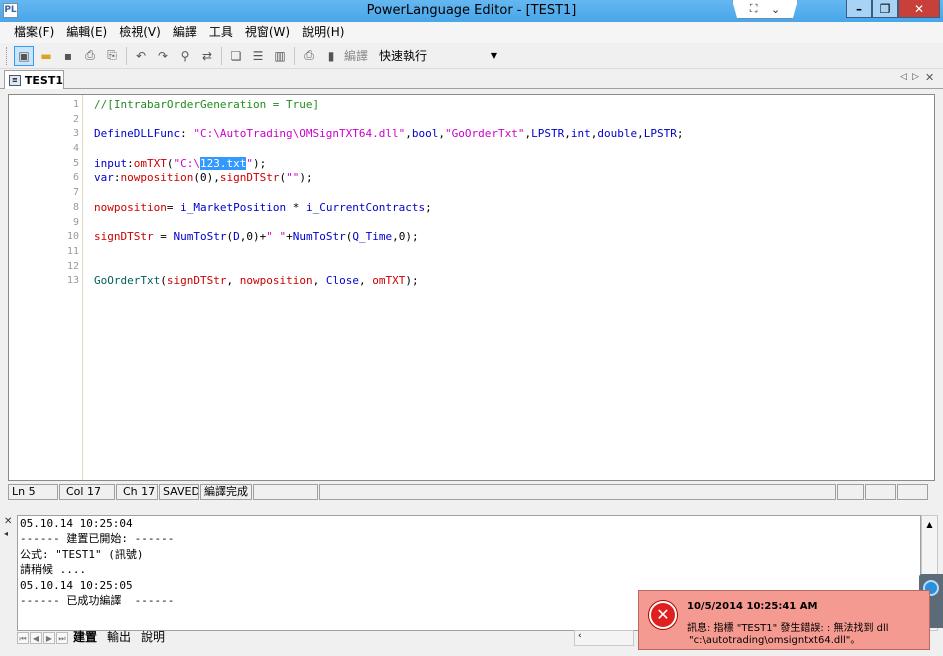 This screenshot has height=656, width=943. Describe the element at coordinates (163, 281) in the screenshot. I see `code-token: (` at that location.